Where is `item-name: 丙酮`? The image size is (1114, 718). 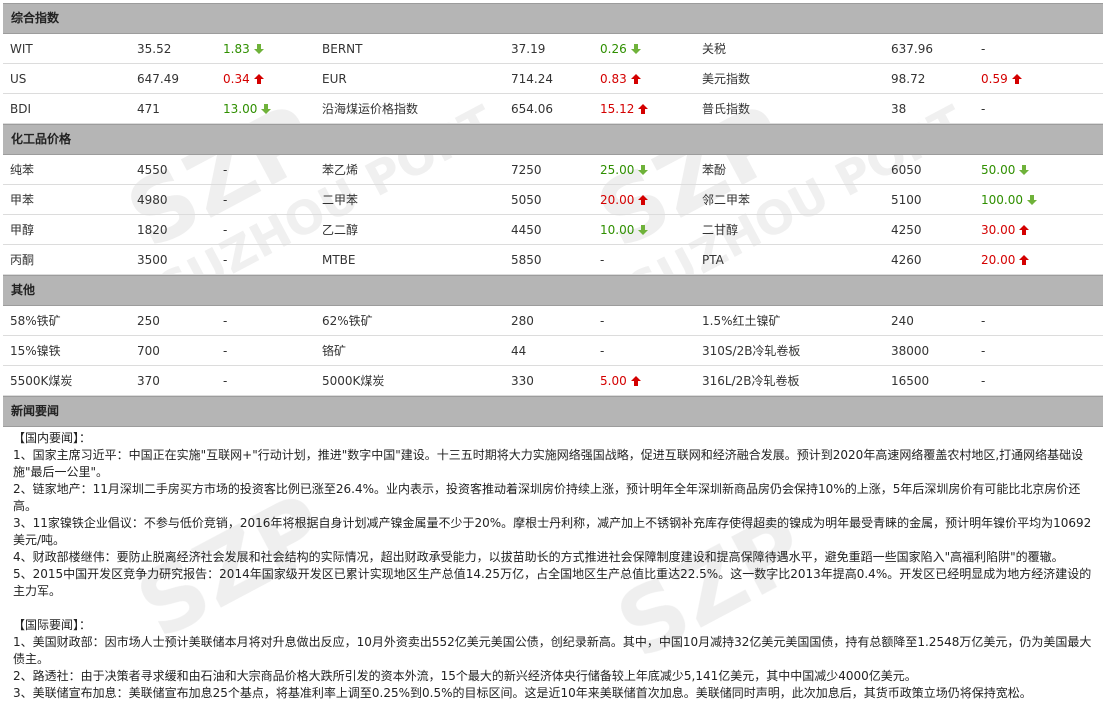
item-name: 丙酮 is located at coordinates (66, 259).